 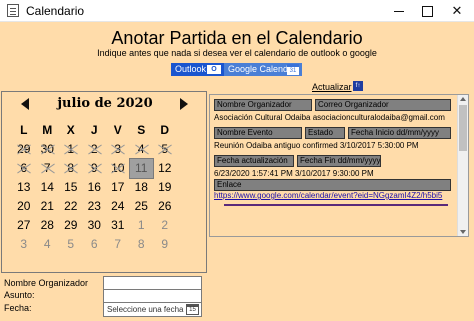 I want to click on window-title: Calendario, so click(x=55, y=11).